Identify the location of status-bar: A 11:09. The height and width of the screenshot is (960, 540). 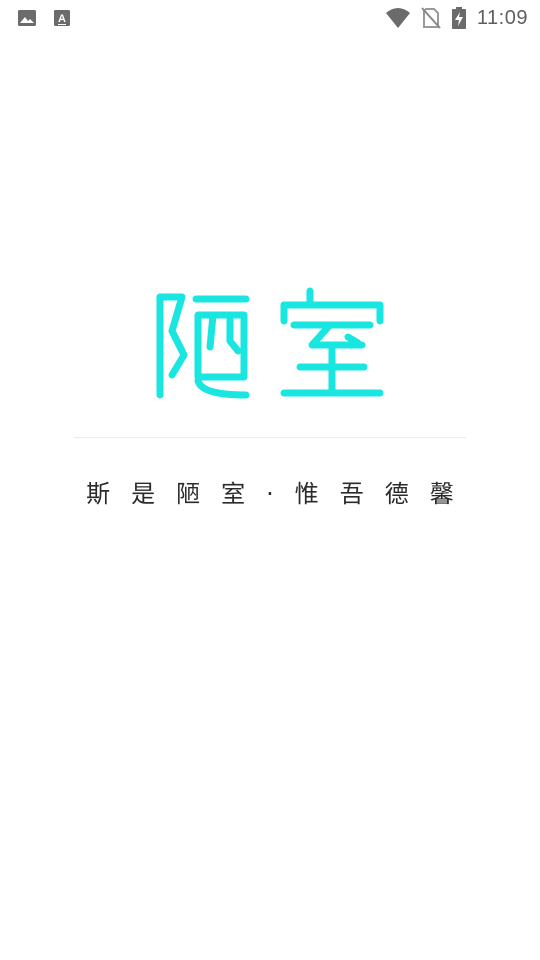
(270, 18).